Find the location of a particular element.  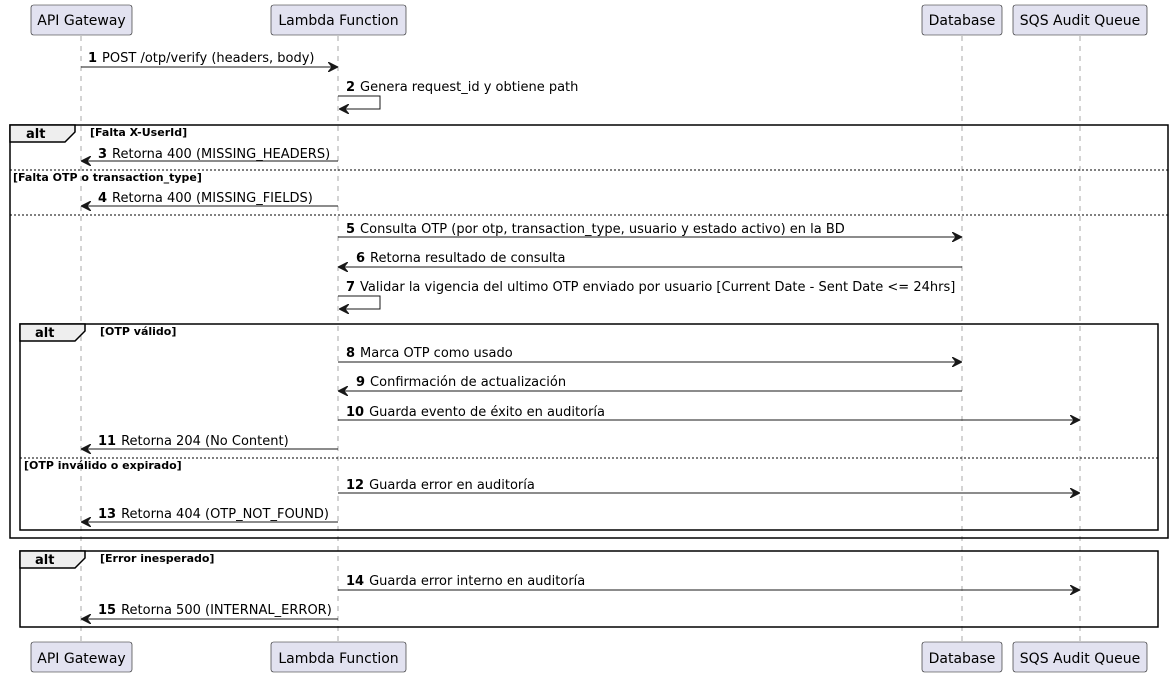

message-13: 13 Retorna 404 (OTP_NOT_FOUND) is located at coordinates (210, 514).